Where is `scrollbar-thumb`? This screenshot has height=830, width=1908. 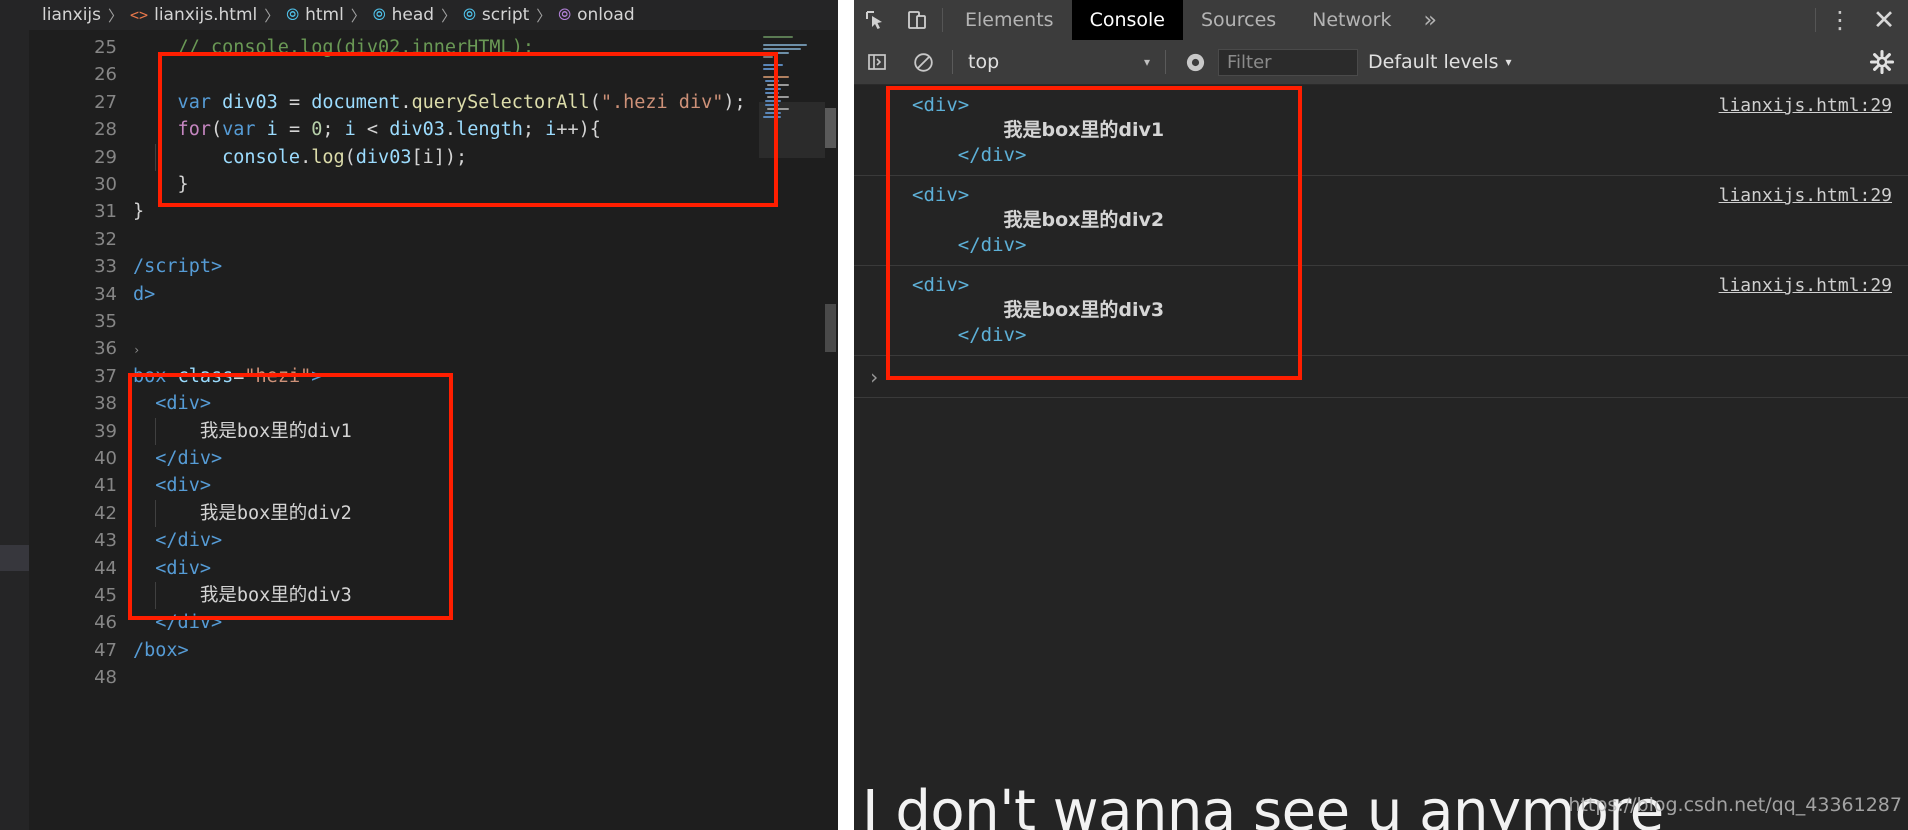 scrollbar-thumb is located at coordinates (830, 128).